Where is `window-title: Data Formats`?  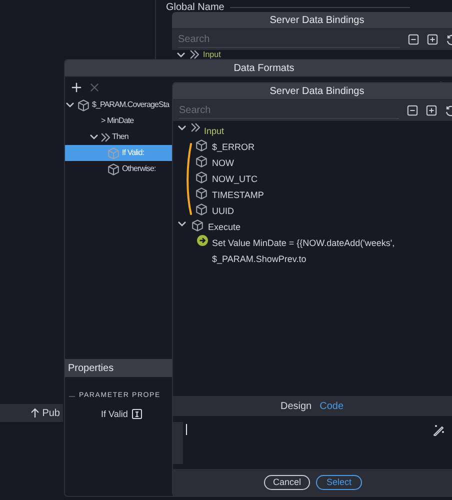
window-title: Data Formats is located at coordinates (264, 69).